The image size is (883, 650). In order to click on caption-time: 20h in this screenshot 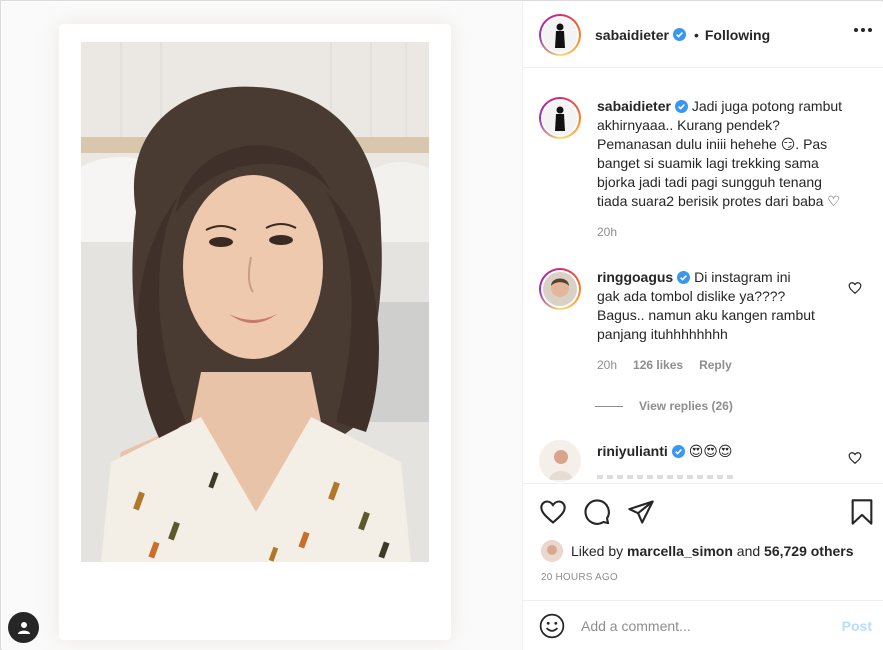, I will do `click(607, 232)`.